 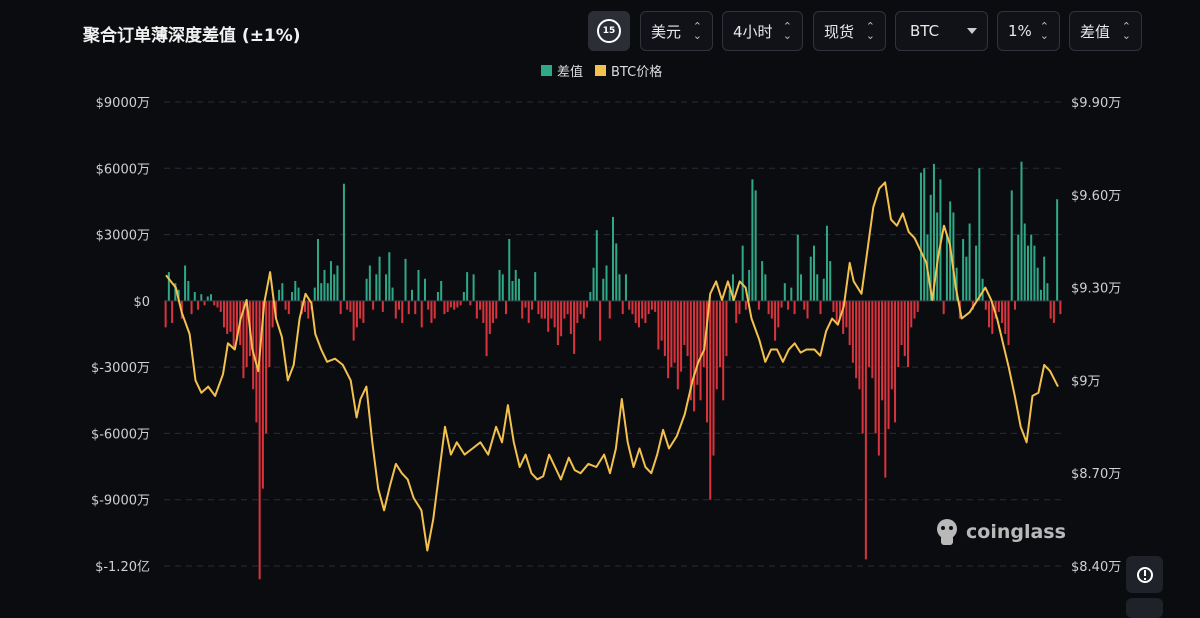 What do you see at coordinates (1096, 289) in the screenshot?
I see `right-tick-label: $9.30万` at bounding box center [1096, 289].